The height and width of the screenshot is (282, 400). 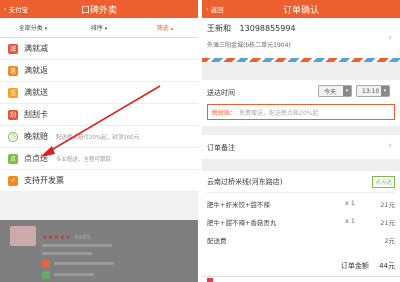 I want to click on day-select: 今天 ▾, so click(x=335, y=91).